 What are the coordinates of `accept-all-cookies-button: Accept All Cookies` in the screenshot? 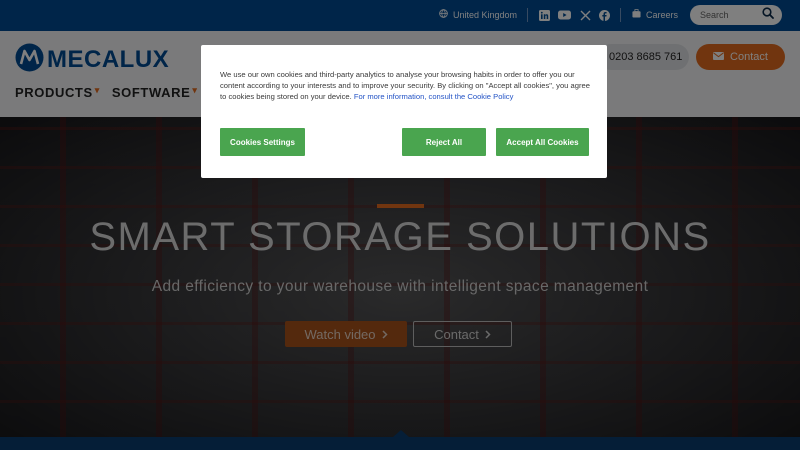 It's located at (542, 142).